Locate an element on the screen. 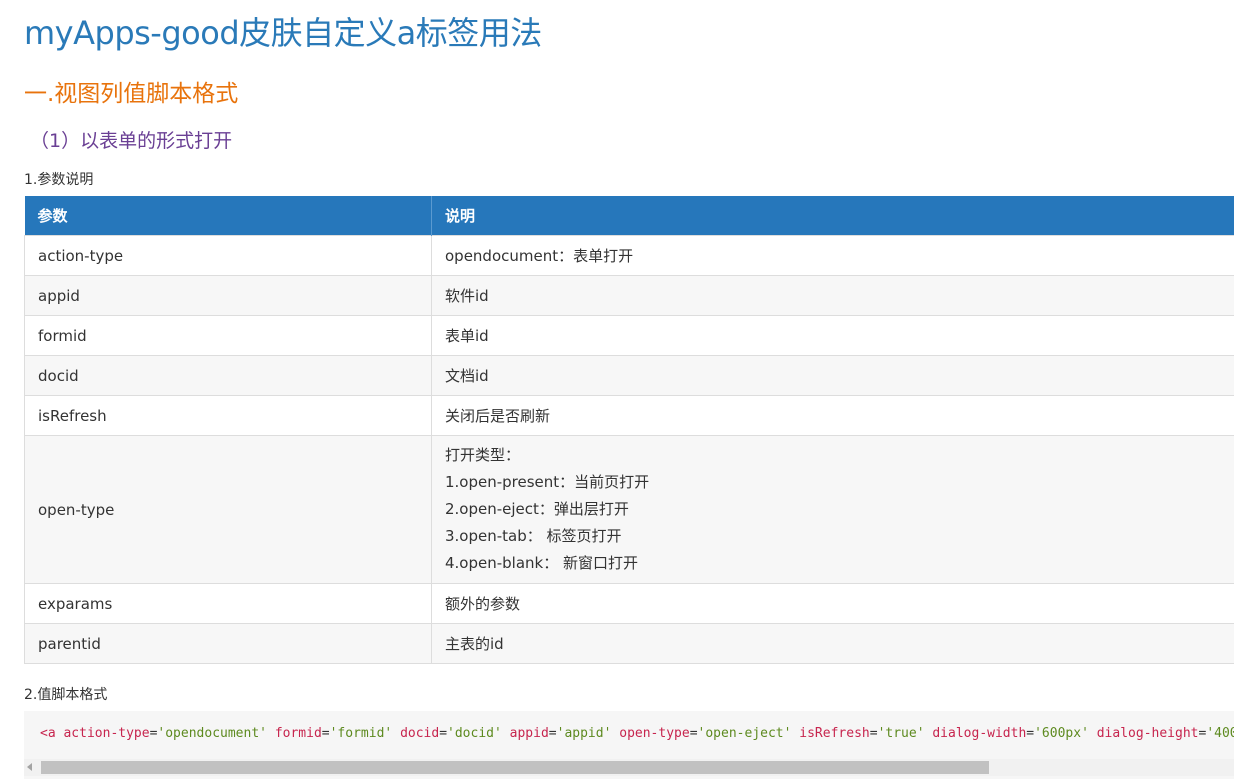 This screenshot has width=1234, height=779. code-attr-name: isRefresh is located at coordinates (834, 733).